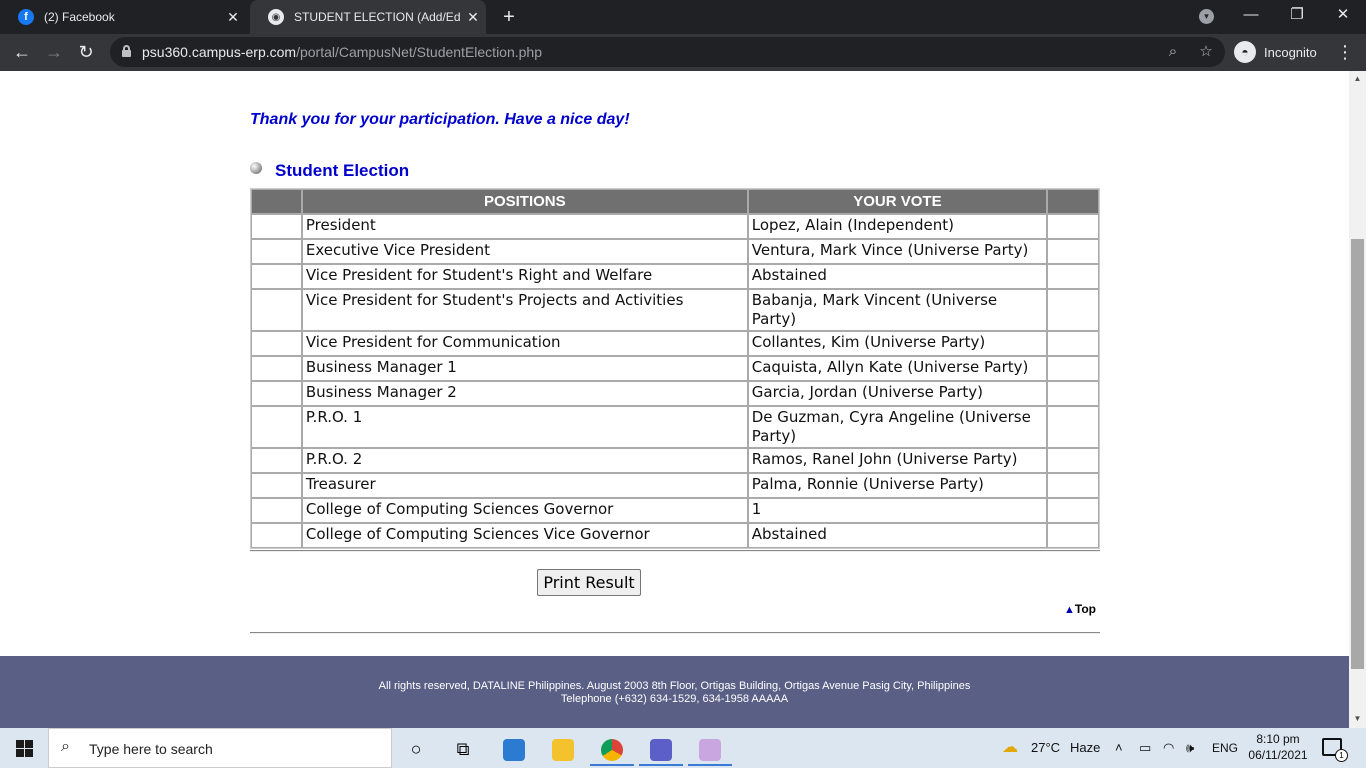 Image resolution: width=1366 pixels, height=768 pixels. Describe the element at coordinates (524, 226) in the screenshot. I see `position-cell: President` at that location.